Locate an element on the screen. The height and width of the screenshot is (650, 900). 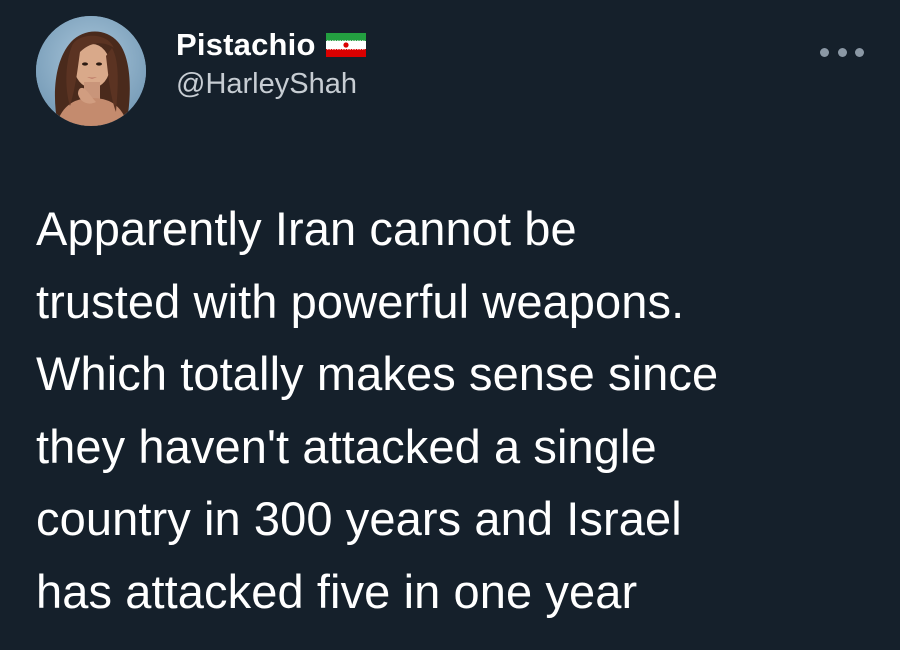
tweet-text-line: Apparently Iran cannot be is located at coordinates (306, 228).